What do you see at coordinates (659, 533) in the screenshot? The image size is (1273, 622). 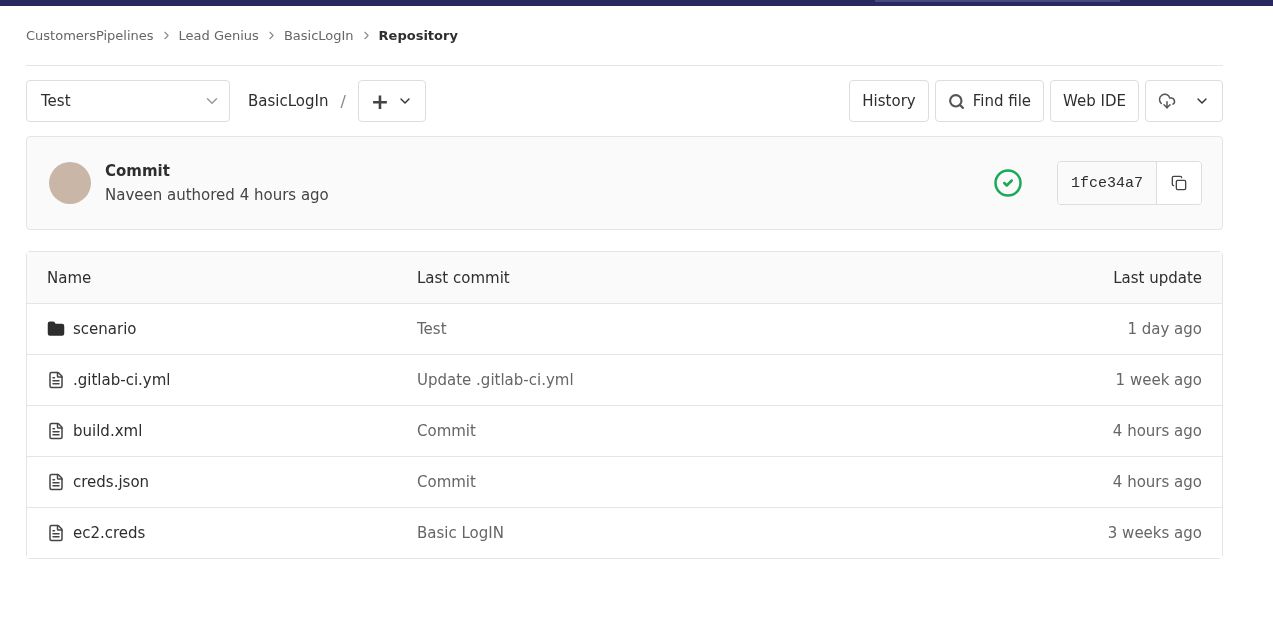 I see `last-commit-link: Basic LogIN` at bounding box center [659, 533].